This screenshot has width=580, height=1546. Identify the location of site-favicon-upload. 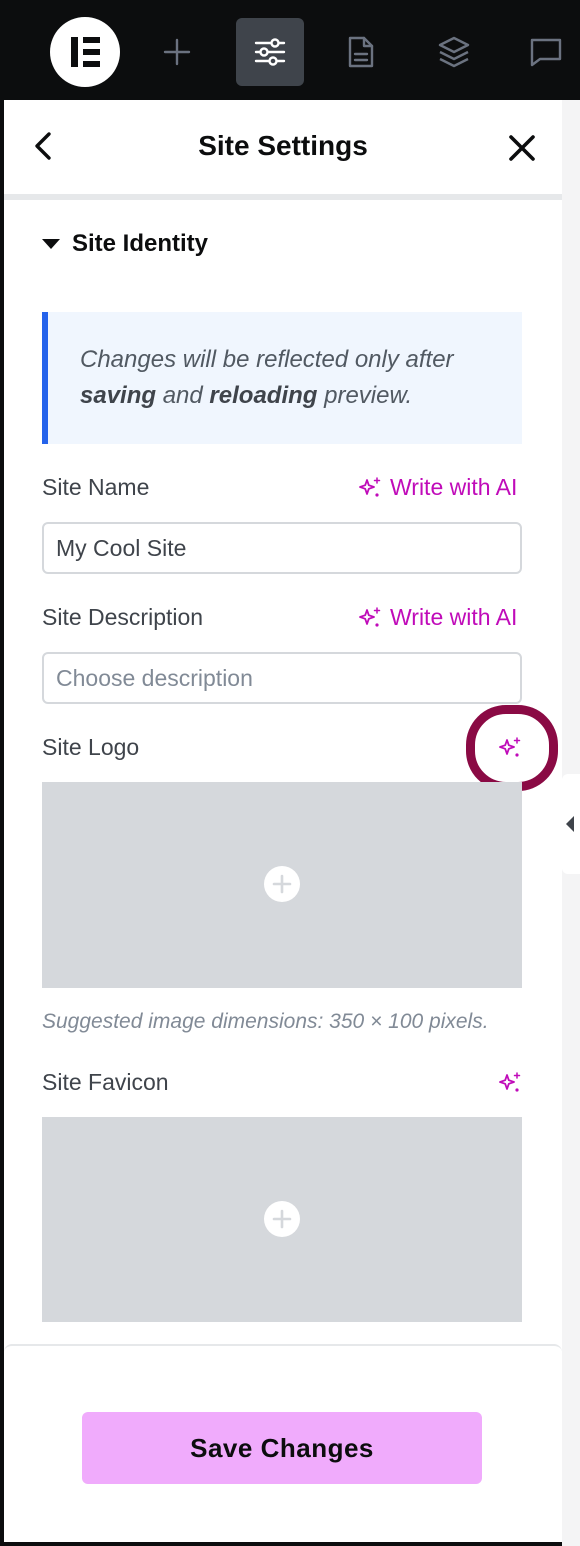
(282, 1219).